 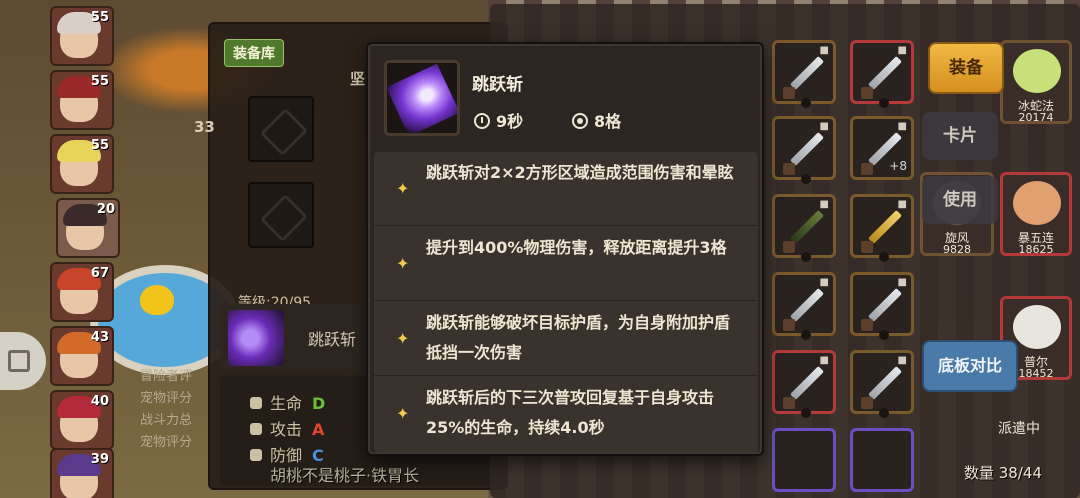 I want to click on hero-card: 冰蛇法 20174, so click(x=1036, y=82).